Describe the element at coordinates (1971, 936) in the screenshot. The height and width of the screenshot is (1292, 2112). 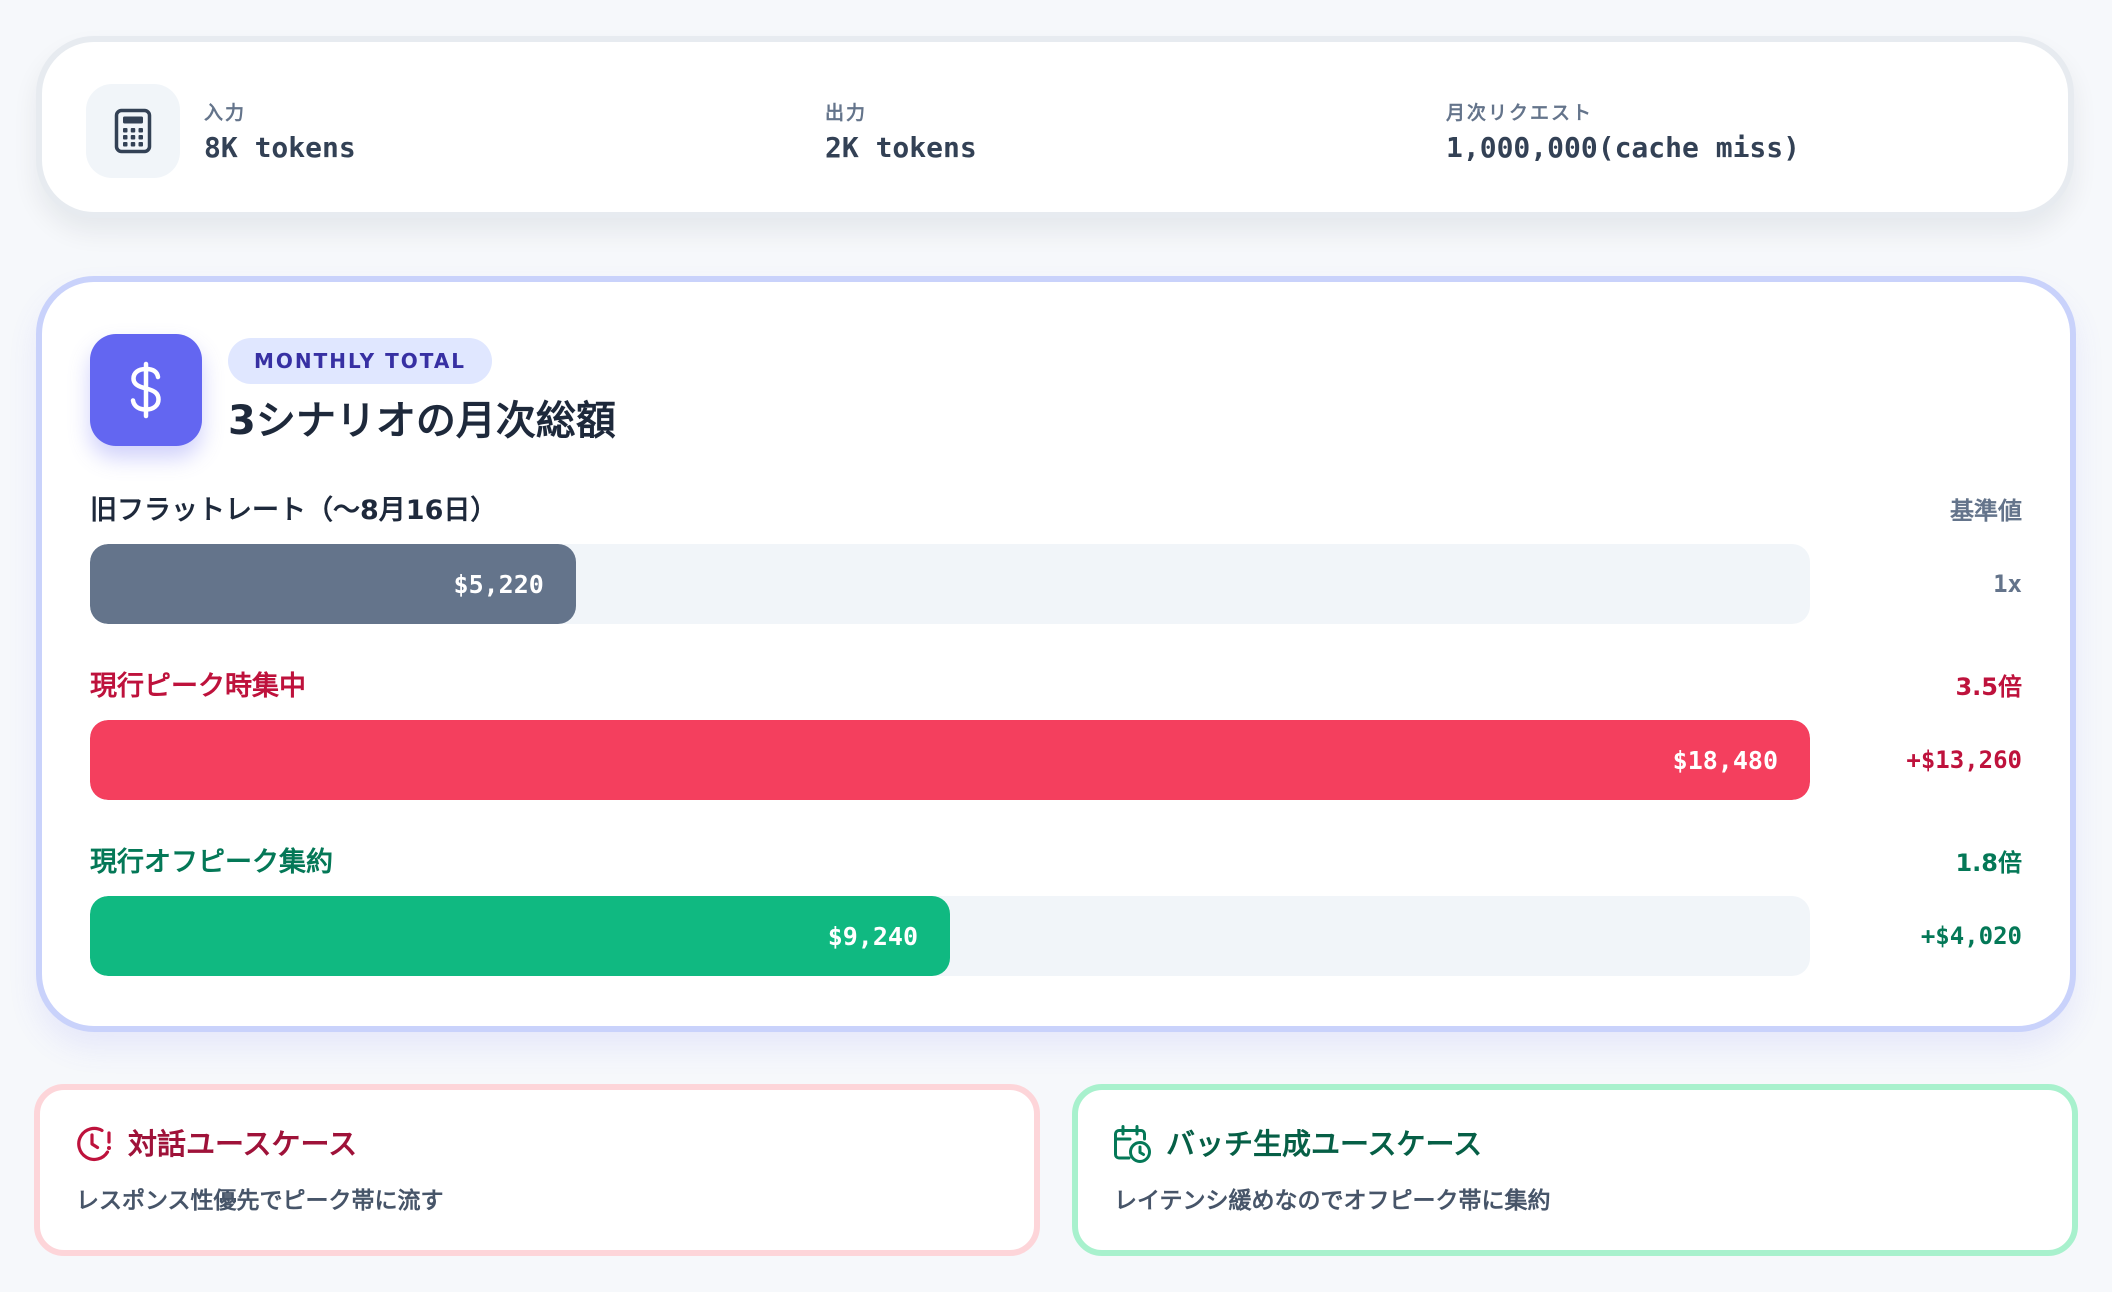
I see `scenario-diff-offpeak: +$4,020` at that location.